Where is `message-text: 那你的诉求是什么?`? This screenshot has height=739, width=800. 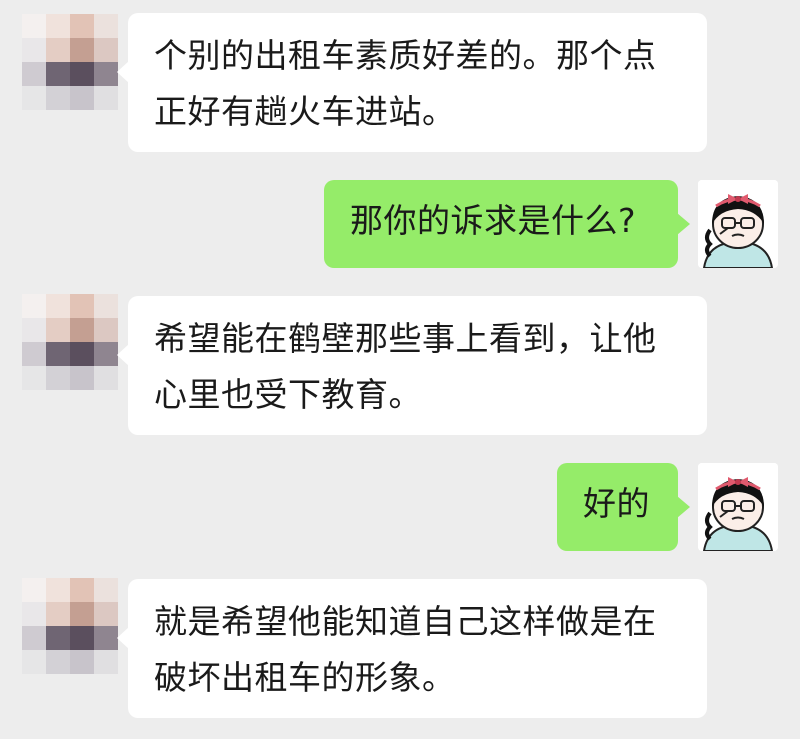 message-text: 那你的诉求是什么? is located at coordinates (493, 220).